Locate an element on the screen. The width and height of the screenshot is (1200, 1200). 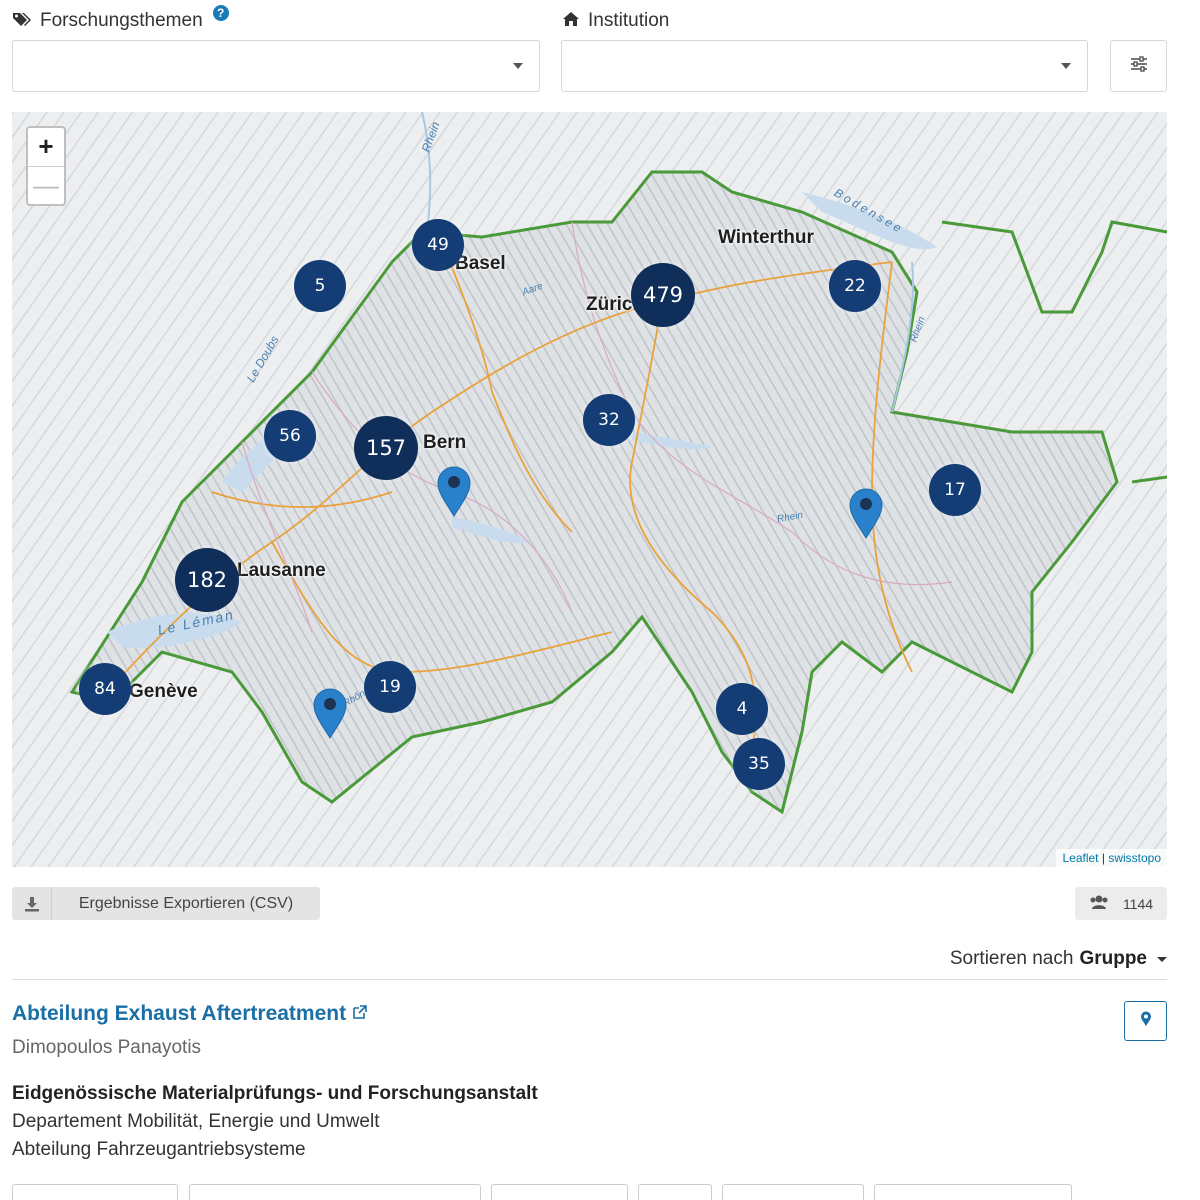
institution-select is located at coordinates (824, 66).